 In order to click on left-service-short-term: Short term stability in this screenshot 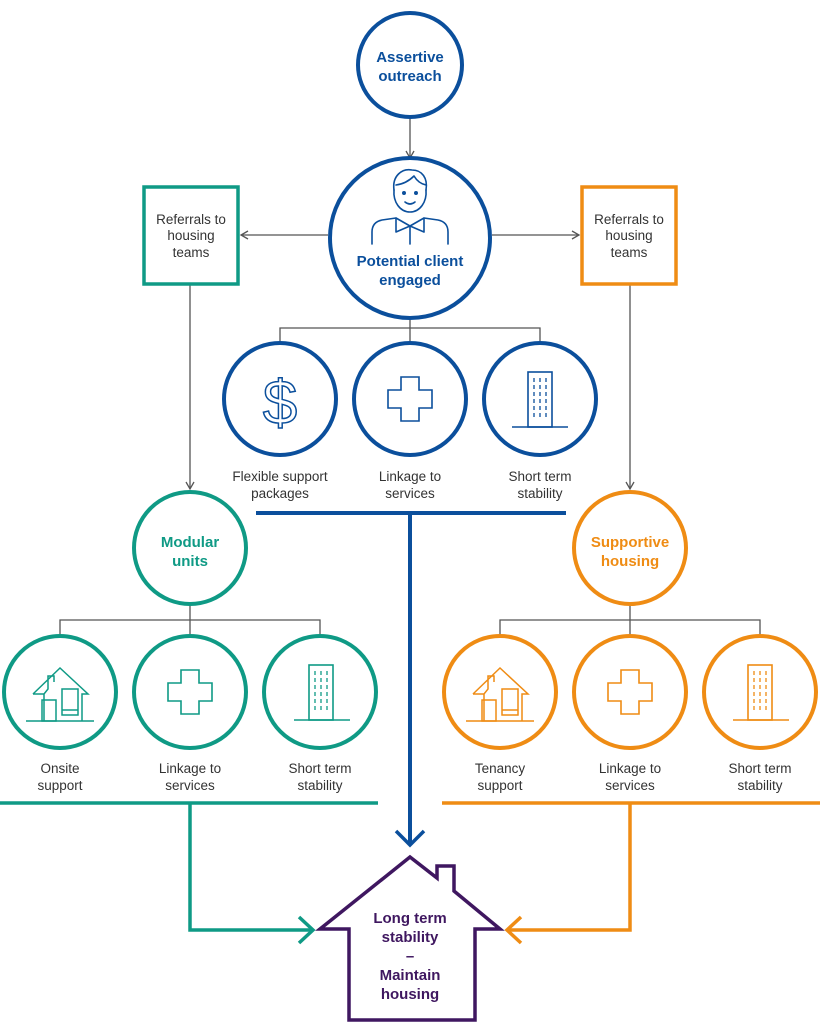, I will do `click(320, 713)`.